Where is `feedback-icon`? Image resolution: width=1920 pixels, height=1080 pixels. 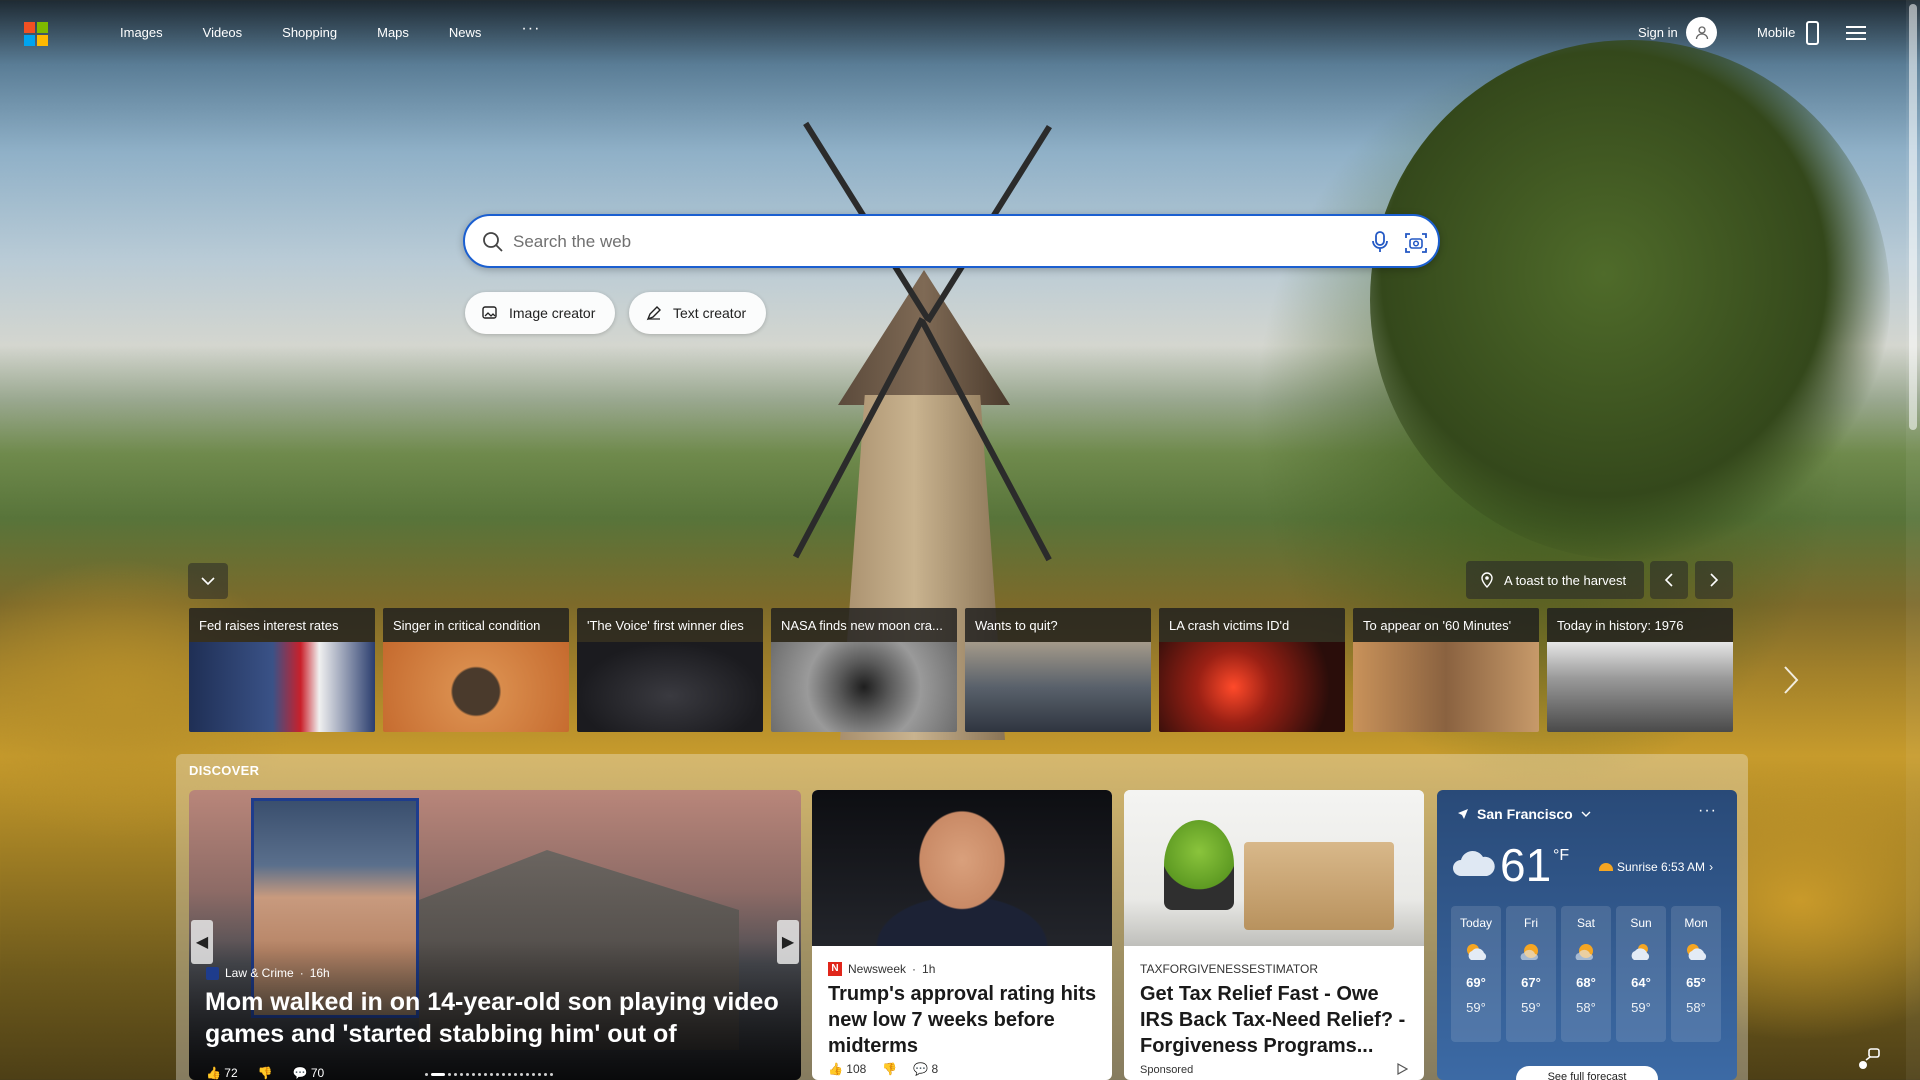 feedback-icon is located at coordinates (1869, 1059).